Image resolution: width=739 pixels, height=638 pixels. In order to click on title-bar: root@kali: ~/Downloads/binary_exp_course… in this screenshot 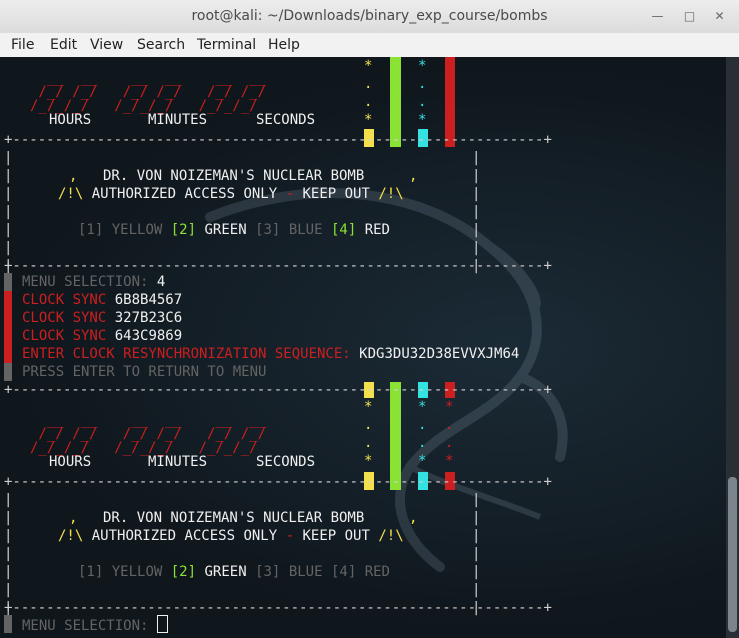, I will do `click(369, 17)`.